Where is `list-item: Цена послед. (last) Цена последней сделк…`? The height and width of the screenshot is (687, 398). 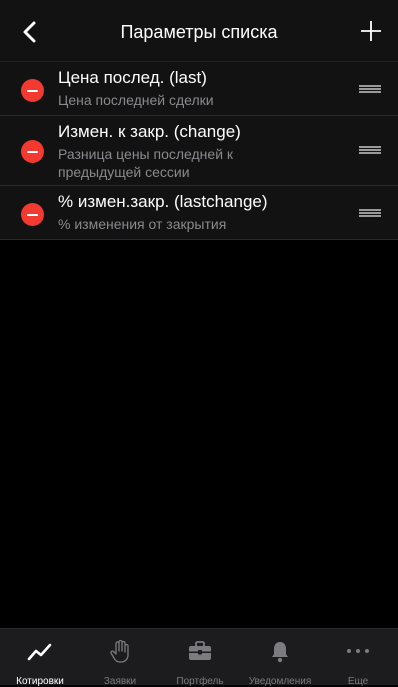 list-item: Цена послед. (last) Цена последней сделк… is located at coordinates (199, 89).